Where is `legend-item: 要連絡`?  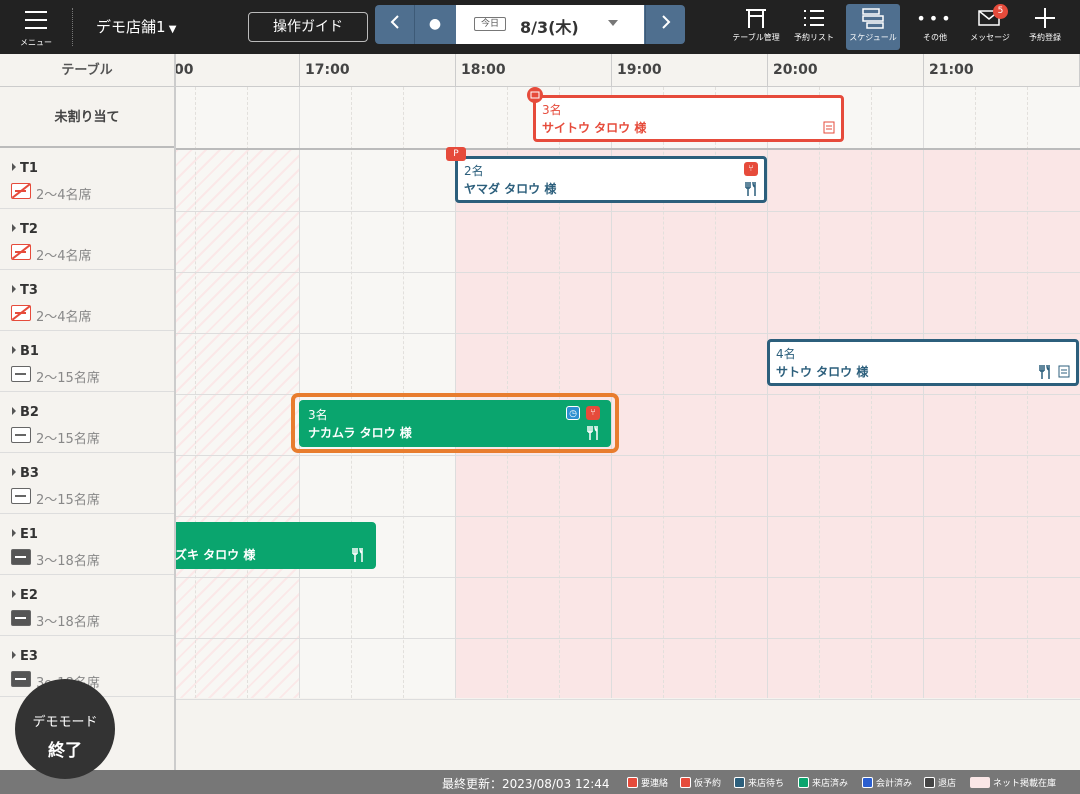
legend-item: 要連絡 is located at coordinates (647, 782).